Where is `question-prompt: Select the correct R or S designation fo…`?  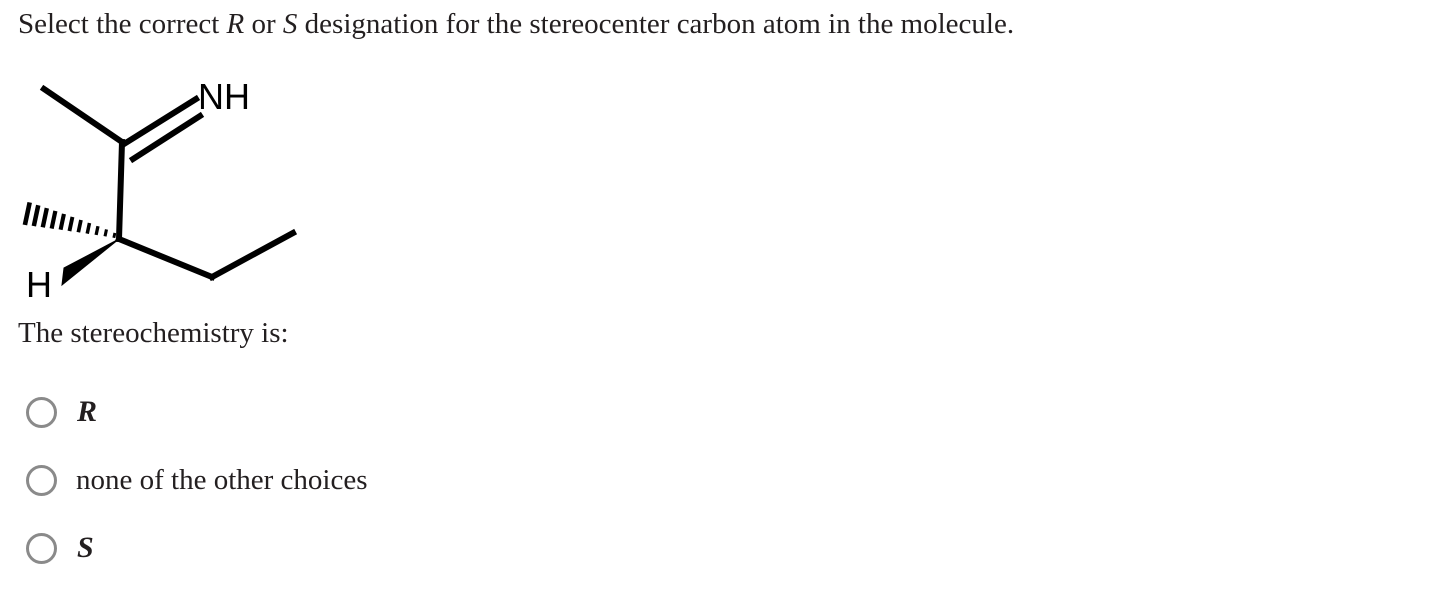
question-prompt: Select the correct R or S designation fo… is located at coordinates (516, 24).